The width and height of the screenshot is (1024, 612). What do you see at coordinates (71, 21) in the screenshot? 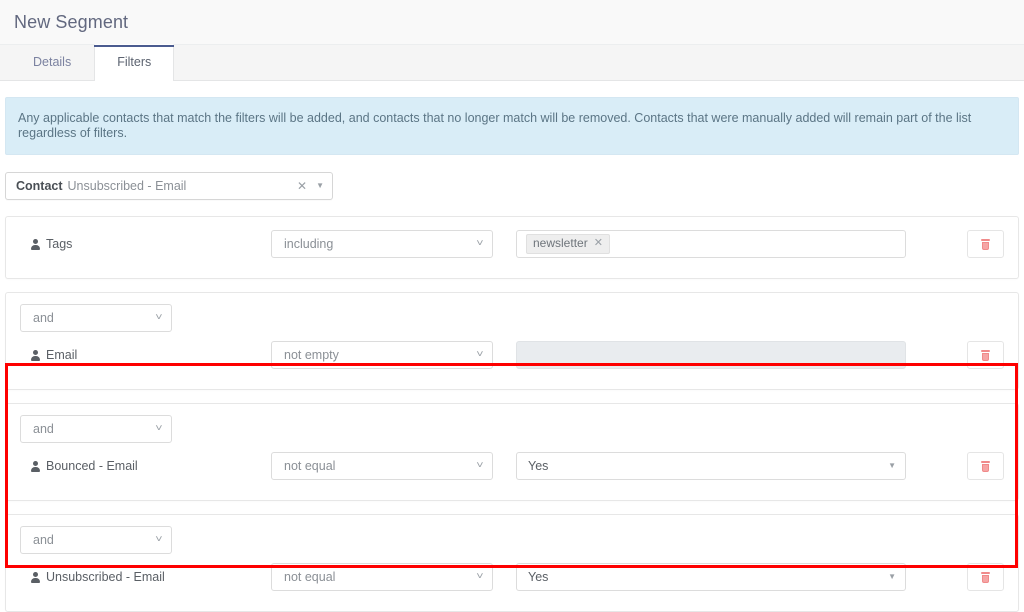
I see `page-title: New Segment` at bounding box center [71, 21].